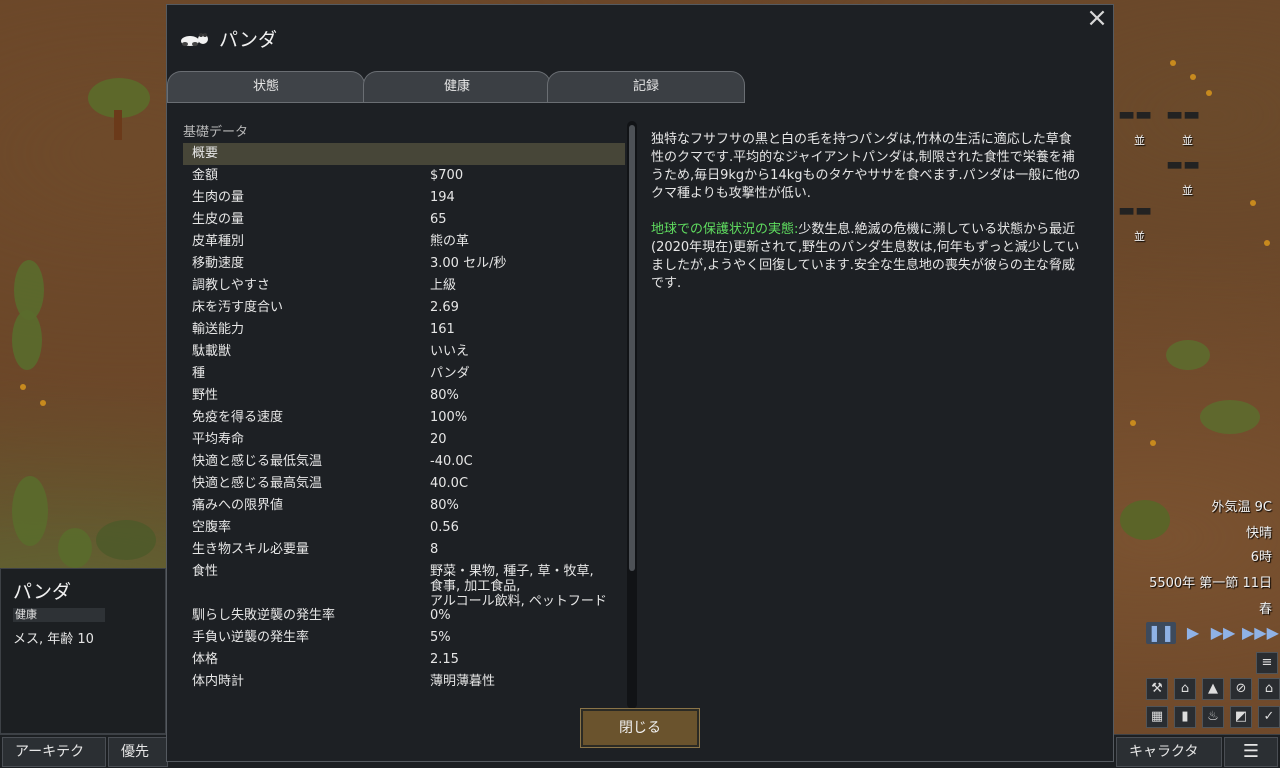 The width and height of the screenshot is (1280, 768). What do you see at coordinates (444, 307) in the screenshot?
I see `stat-value: 2.69` at bounding box center [444, 307].